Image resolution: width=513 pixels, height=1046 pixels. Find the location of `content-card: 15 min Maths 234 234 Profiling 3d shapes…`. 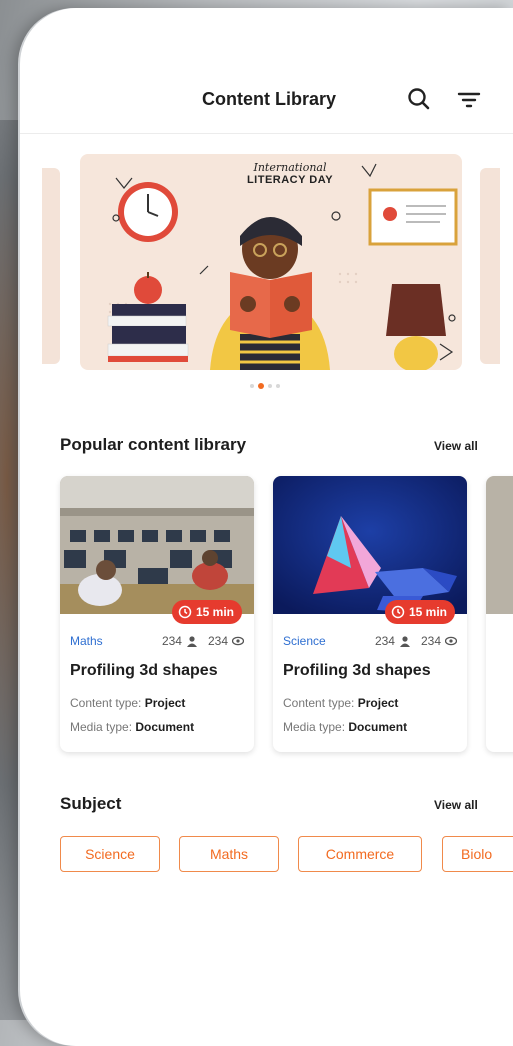

content-card: 15 min Maths 234 234 Profiling 3d shapes… is located at coordinates (157, 614).